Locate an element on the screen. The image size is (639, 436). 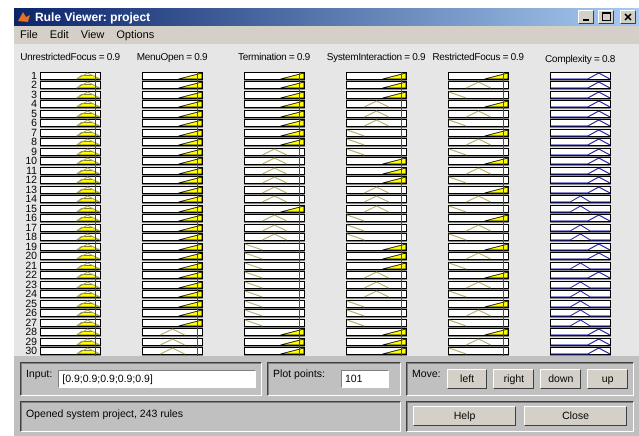
move-button: down is located at coordinates (561, 378).